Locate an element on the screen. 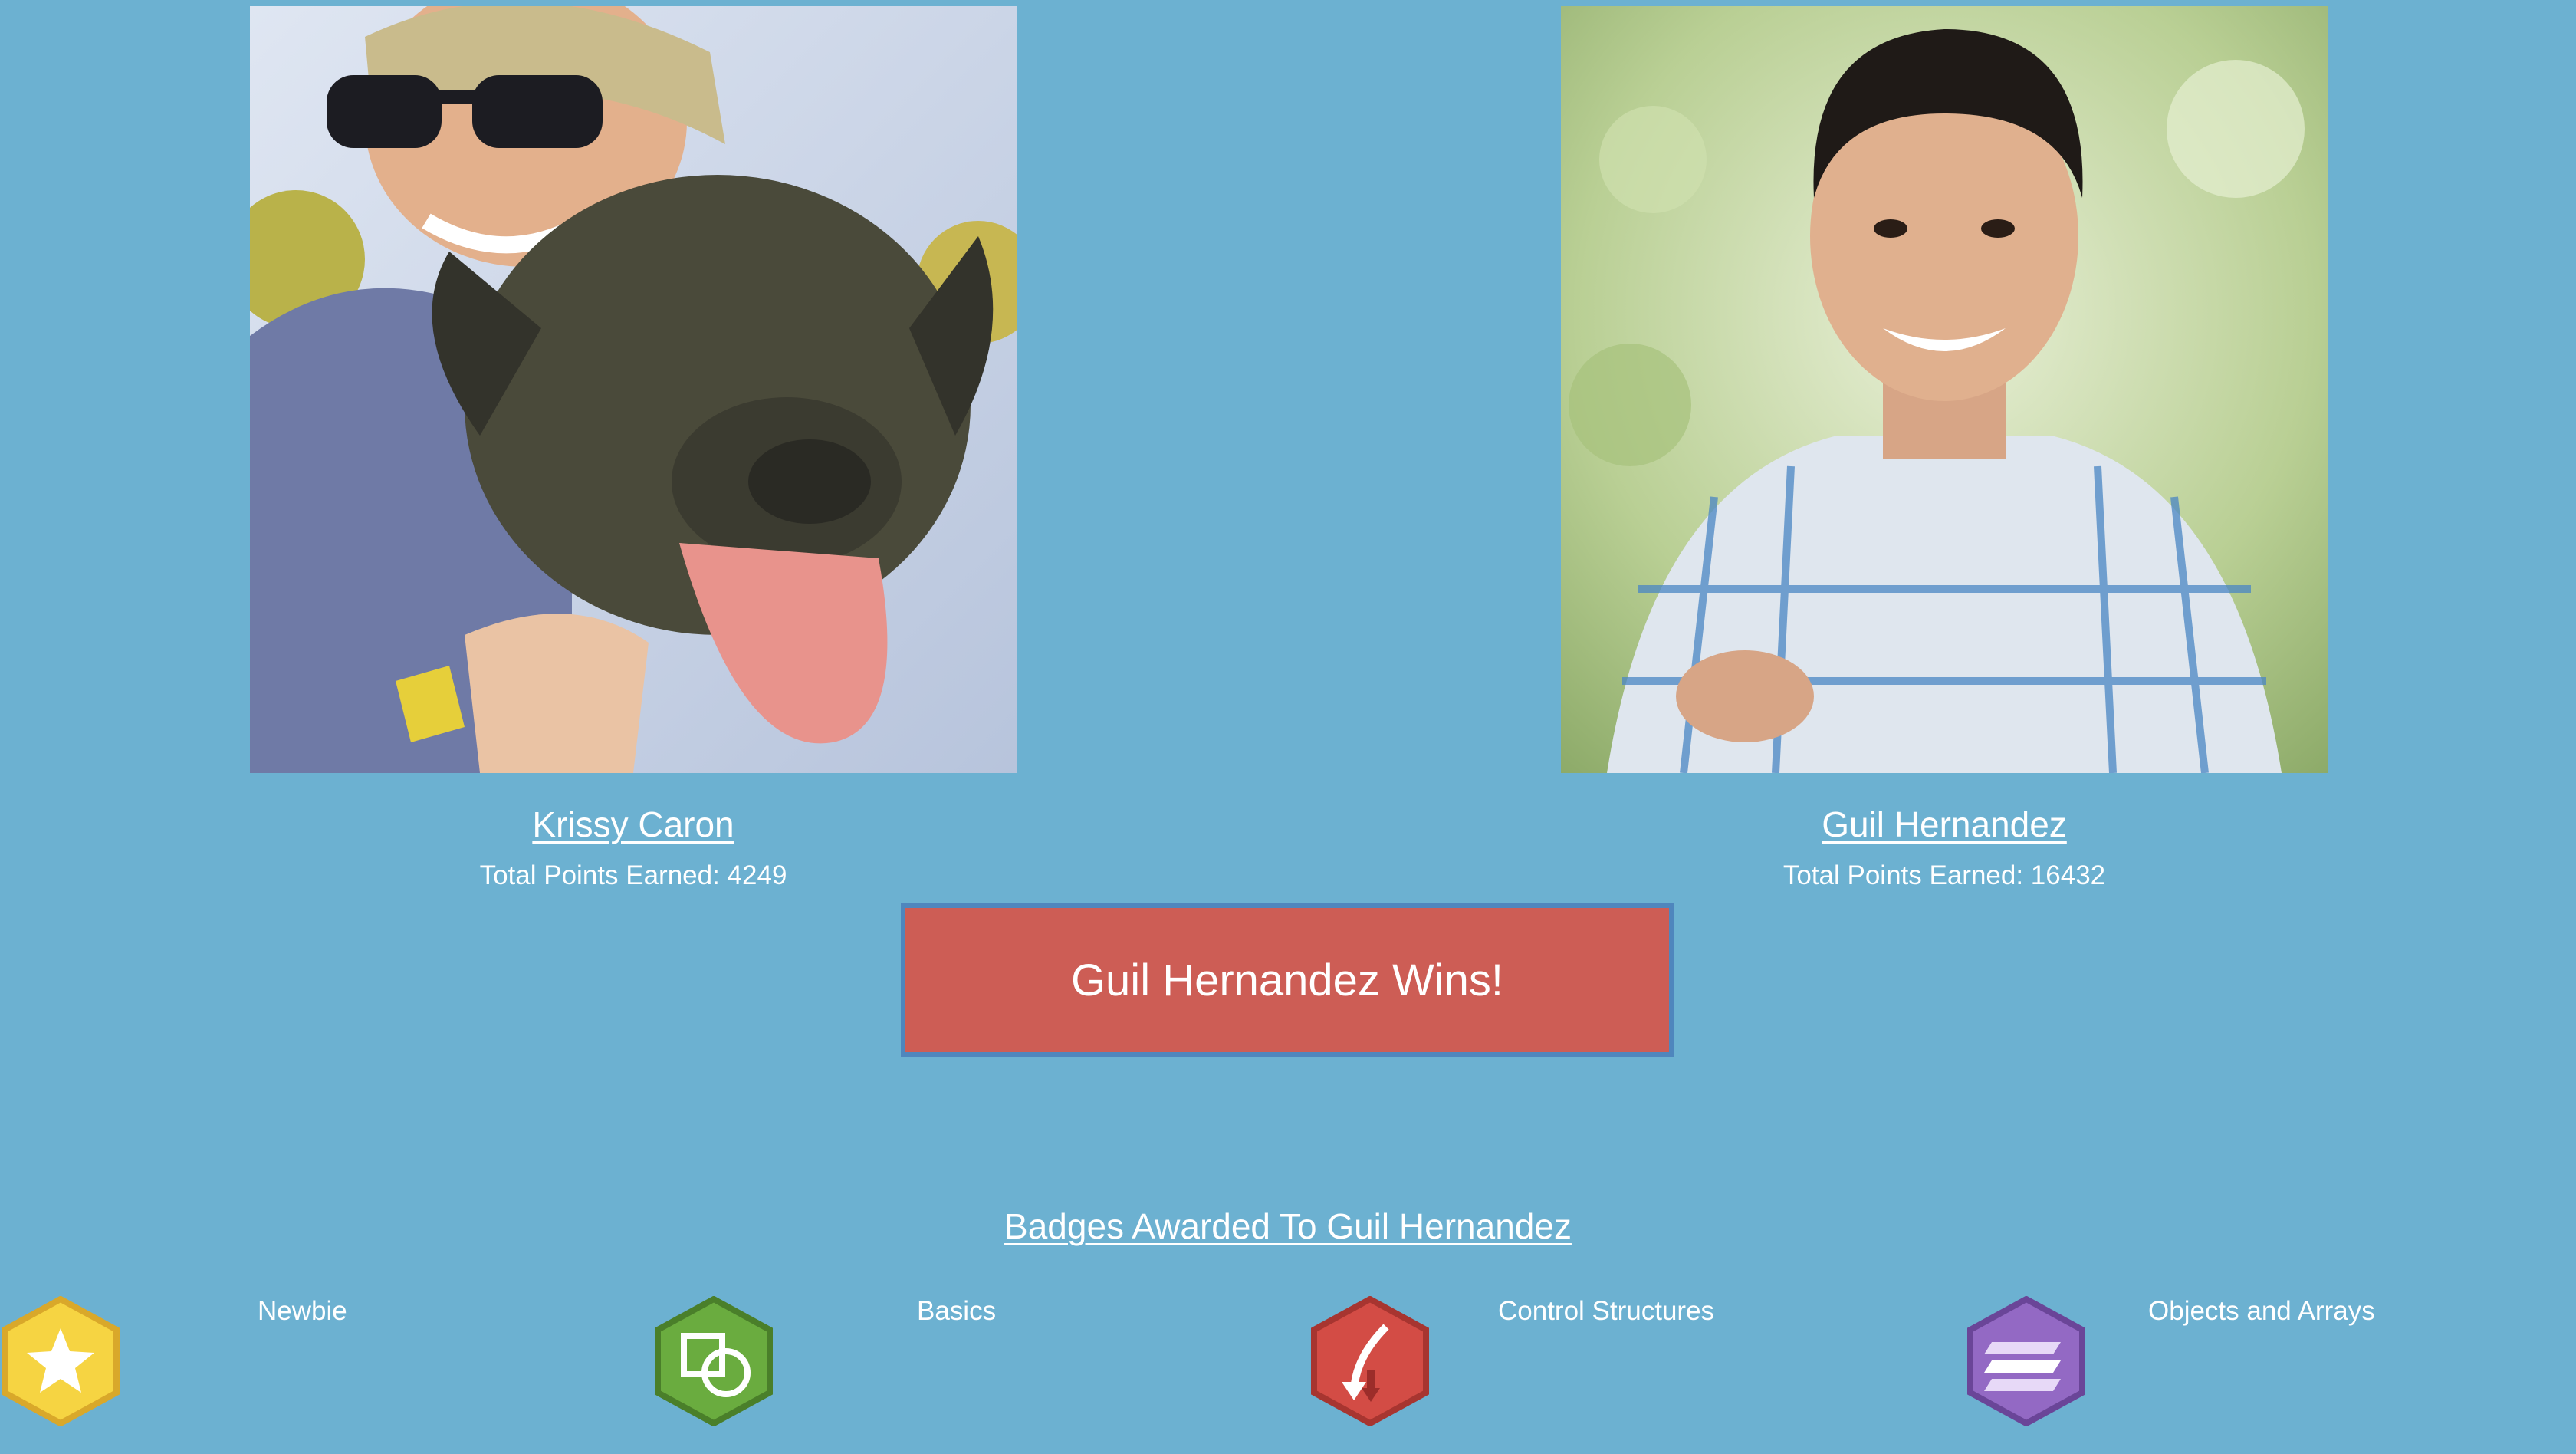 This screenshot has width=2576, height=1454. badges-title-link: Badges Awarded To Guil Hernandez is located at coordinates (1288, 1226).